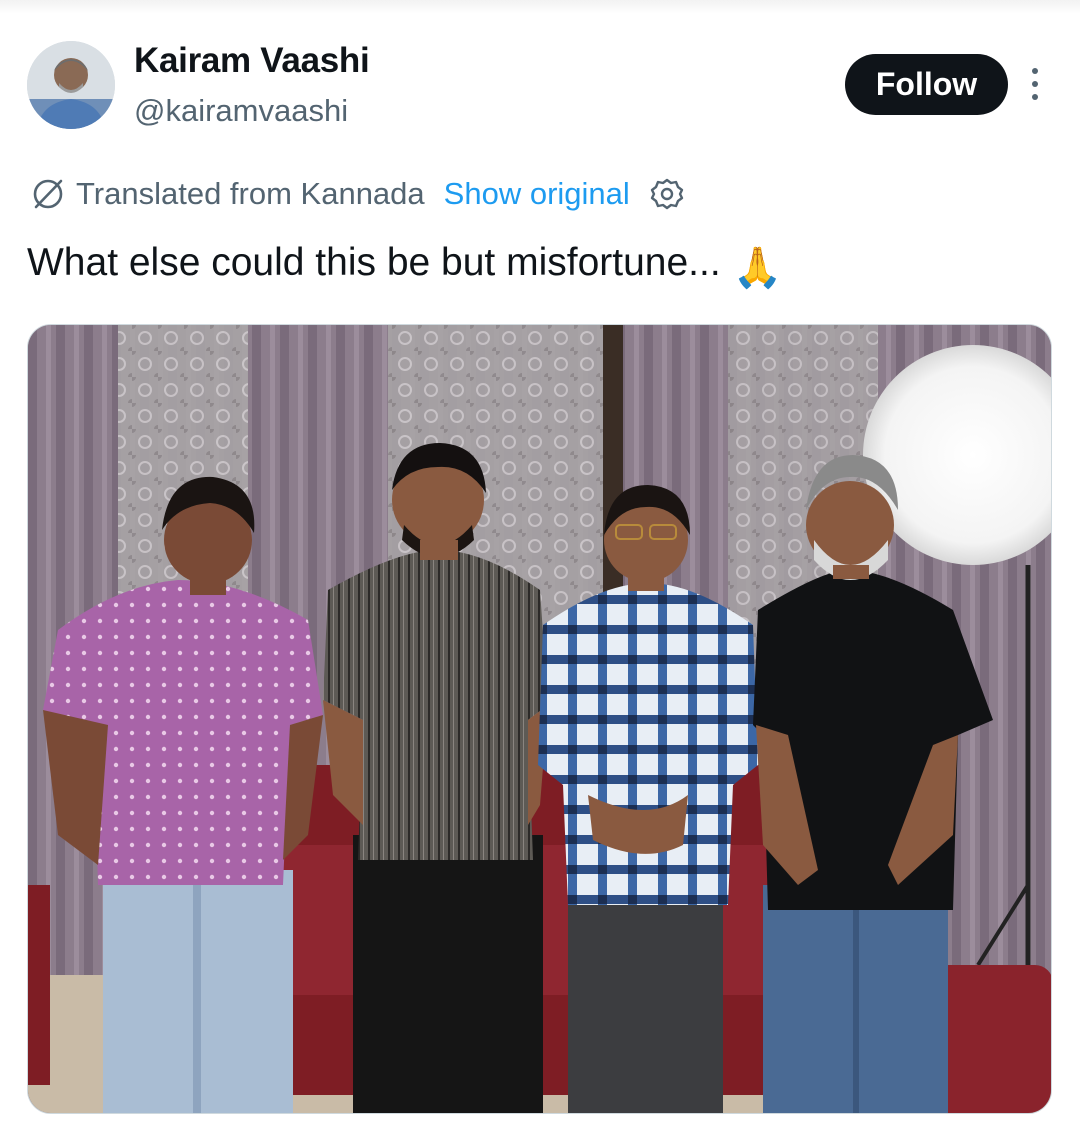  Describe the element at coordinates (241, 111) in the screenshot. I see `author-handle: @kairamvaashi` at that location.